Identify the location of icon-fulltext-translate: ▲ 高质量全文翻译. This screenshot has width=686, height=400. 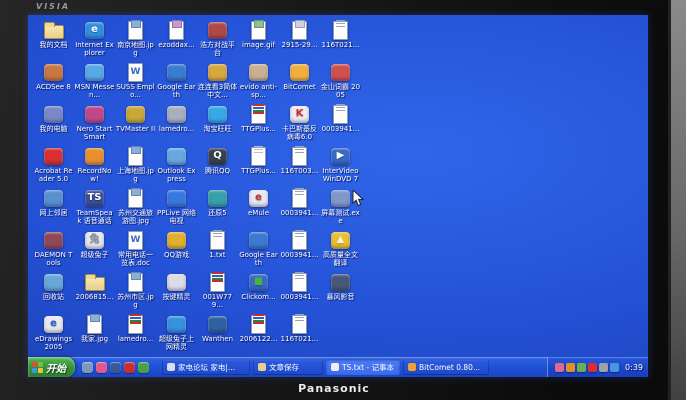
(340, 251).